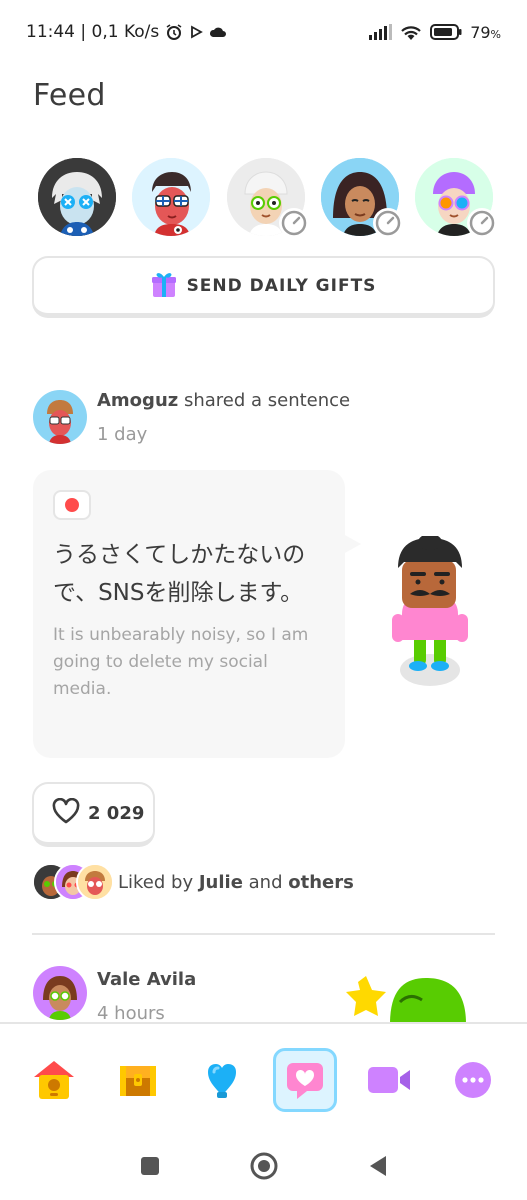 Image resolution: width=527 pixels, height=1200 pixels. What do you see at coordinates (265, 882) in the screenshot?
I see `liked-by-and: and` at bounding box center [265, 882].